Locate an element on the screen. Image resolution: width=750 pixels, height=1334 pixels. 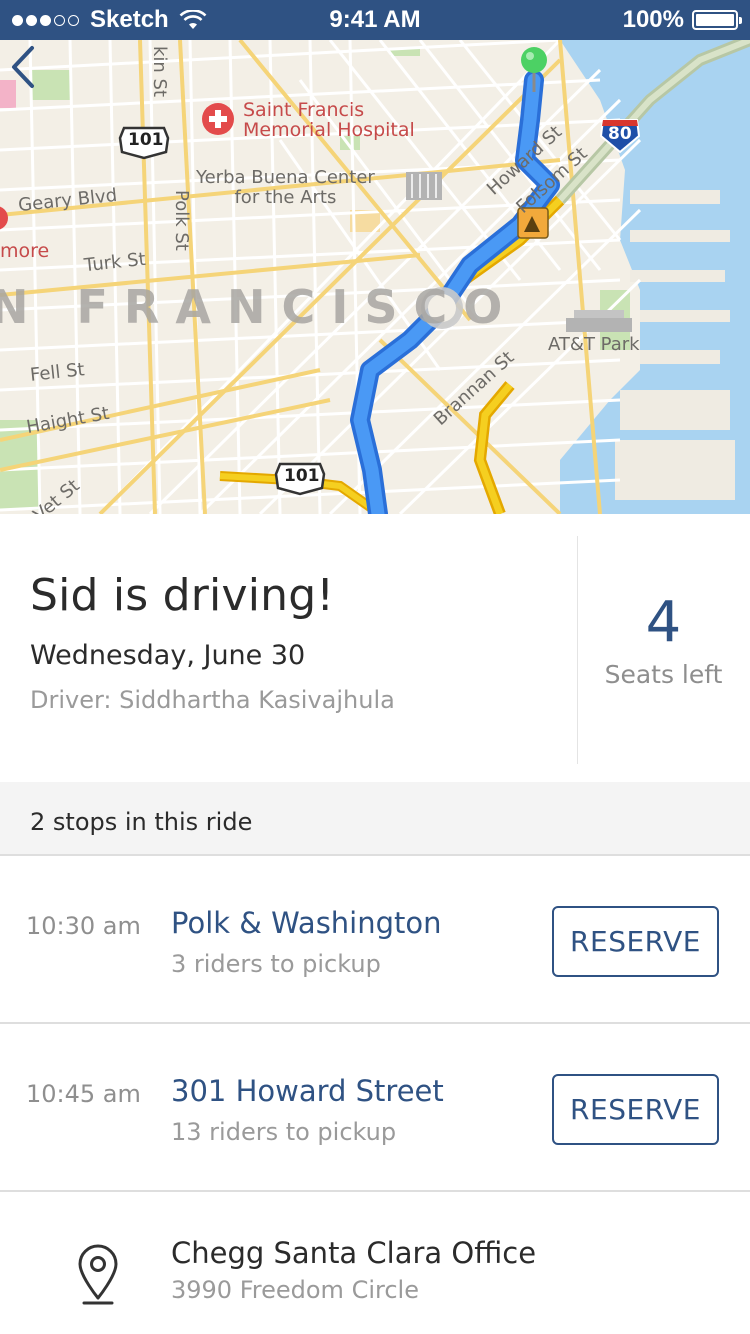
hwy-80-shield: 80 is located at coordinates (620, 134).